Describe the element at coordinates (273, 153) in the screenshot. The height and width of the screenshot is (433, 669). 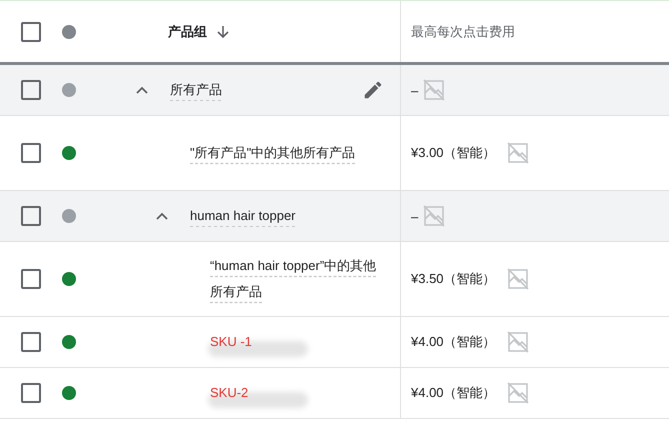
I see `product-group-name: "所有产品"中的其他所有产品` at that location.